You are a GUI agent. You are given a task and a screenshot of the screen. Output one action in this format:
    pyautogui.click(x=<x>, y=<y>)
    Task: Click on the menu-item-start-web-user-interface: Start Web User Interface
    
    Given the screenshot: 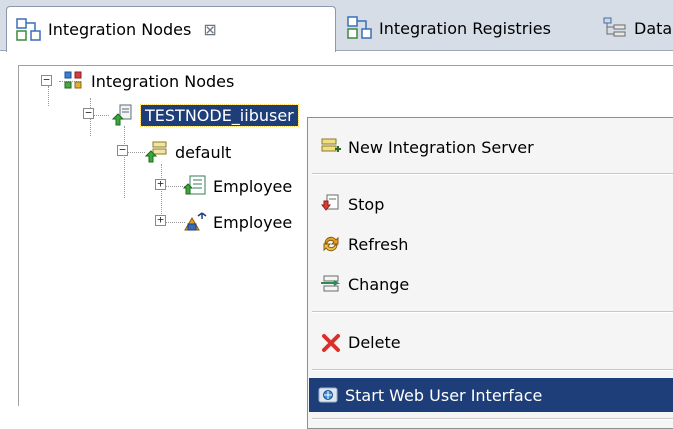 What is the action you would take?
    pyautogui.click(x=491, y=395)
    